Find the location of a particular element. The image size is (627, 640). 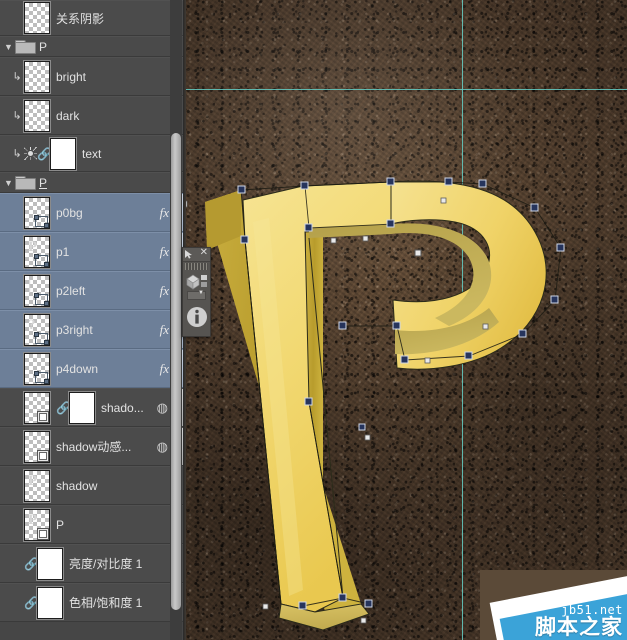

layer-row-shado...: 🔗shado...◍▼ is located at coordinates (91, 407).